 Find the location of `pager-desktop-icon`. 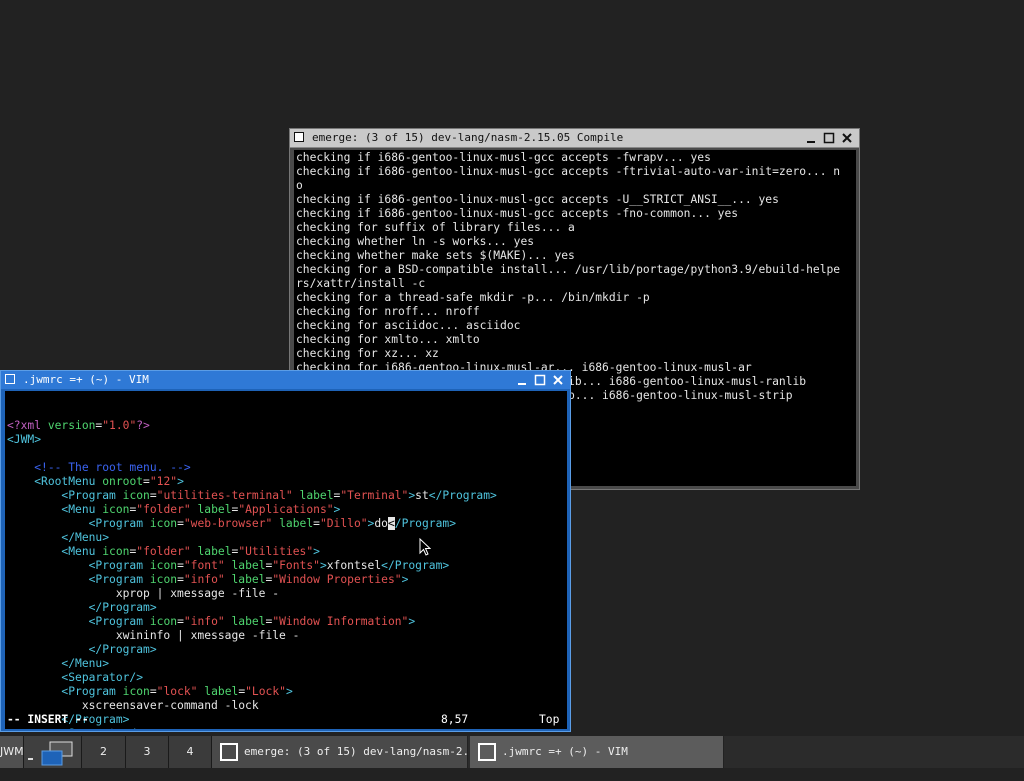

pager-desktop-icon is located at coordinates (50, 753).